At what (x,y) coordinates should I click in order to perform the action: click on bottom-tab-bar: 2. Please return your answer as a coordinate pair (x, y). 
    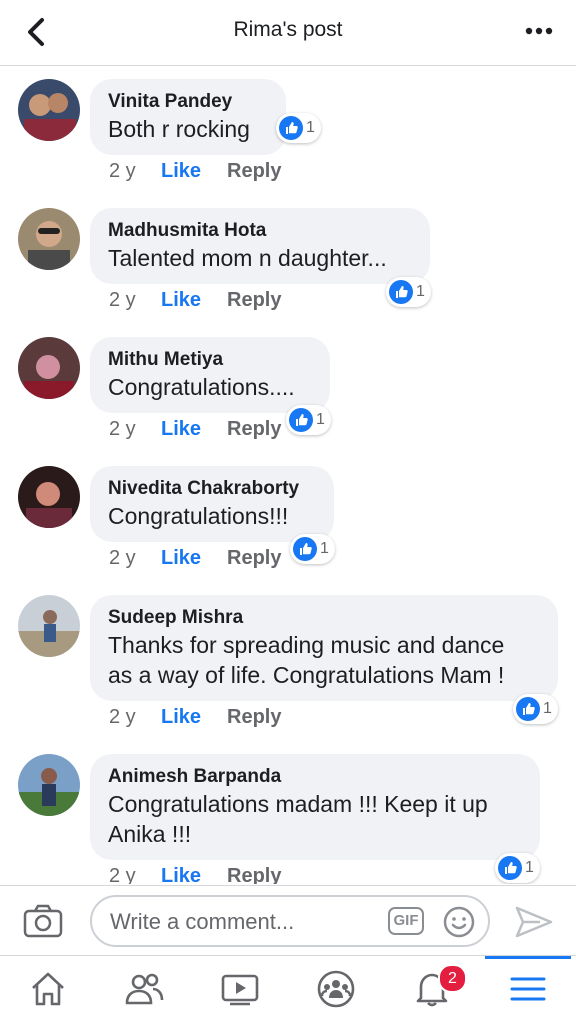
    Looking at the image, I should click on (288, 989).